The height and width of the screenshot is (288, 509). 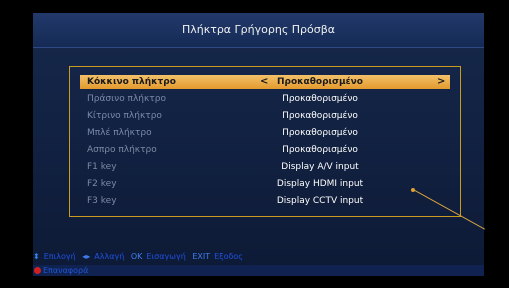 What do you see at coordinates (265, 150) in the screenshot?
I see `row-white-key: Ασπρο πλήκτρο Προκαθορισμένο` at bounding box center [265, 150].